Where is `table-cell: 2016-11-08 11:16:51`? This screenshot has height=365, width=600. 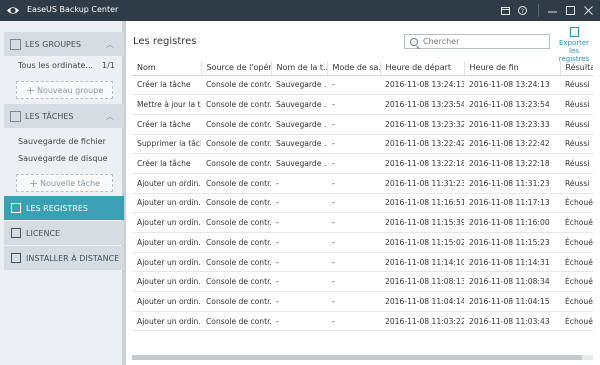 table-cell: 2016-11-08 11:16:51 is located at coordinates (422, 203).